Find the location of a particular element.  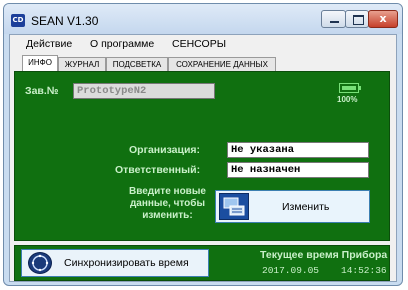

close-button: x is located at coordinates (383, 19).